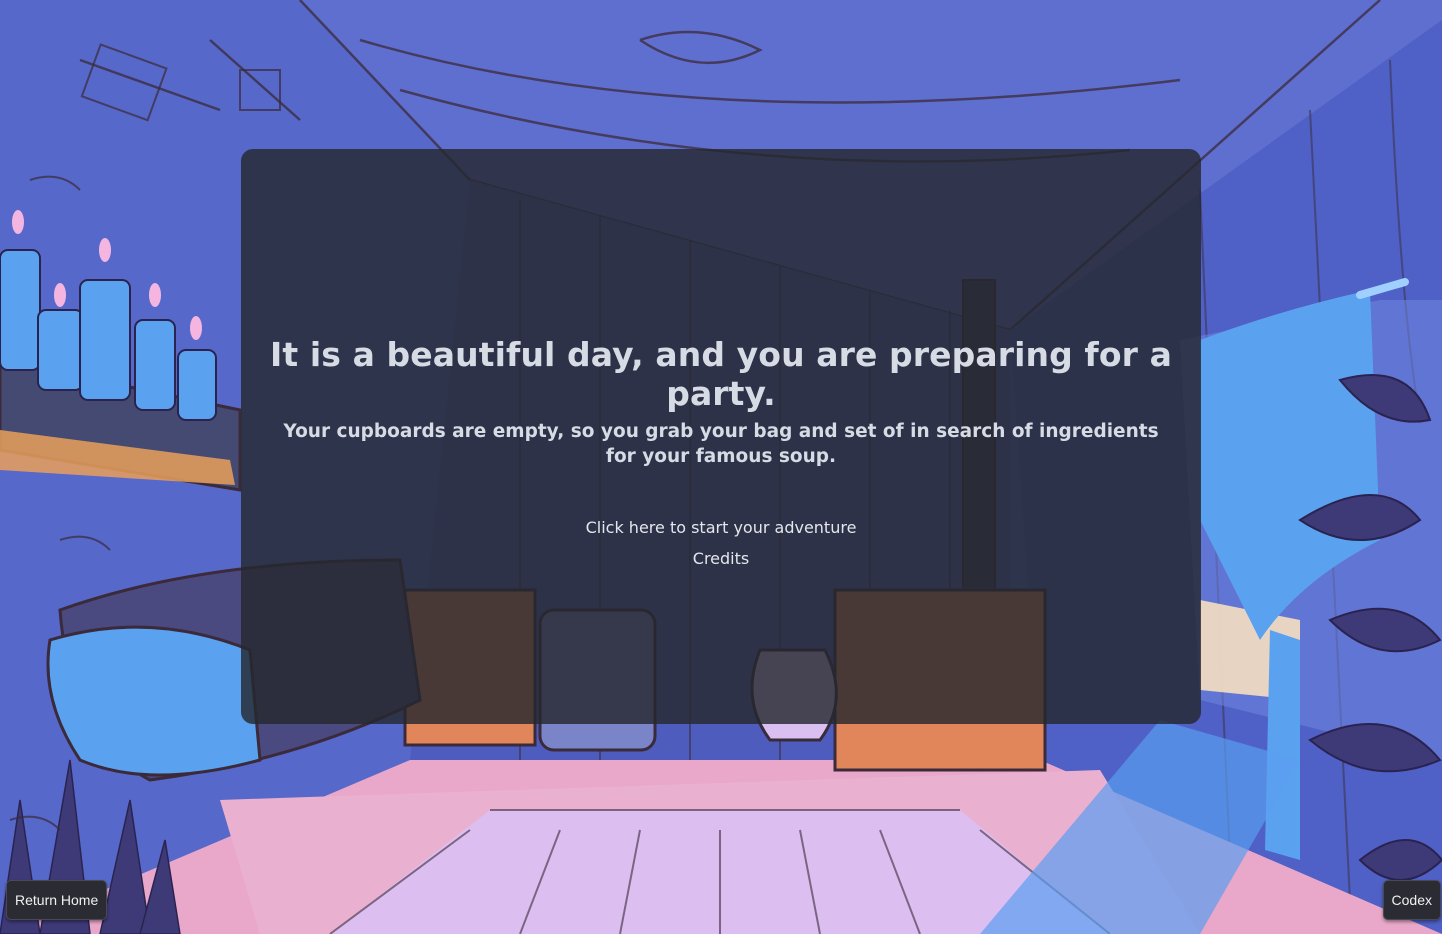 The image size is (1442, 934). I want to click on codex-button: Codex, so click(1411, 900).